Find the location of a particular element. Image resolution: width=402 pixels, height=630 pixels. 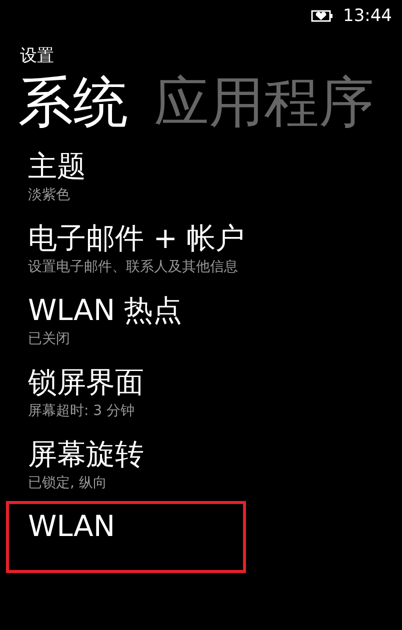

setting-item: 屏幕旋转 已锁定, 纵向 is located at coordinates (126, 465).